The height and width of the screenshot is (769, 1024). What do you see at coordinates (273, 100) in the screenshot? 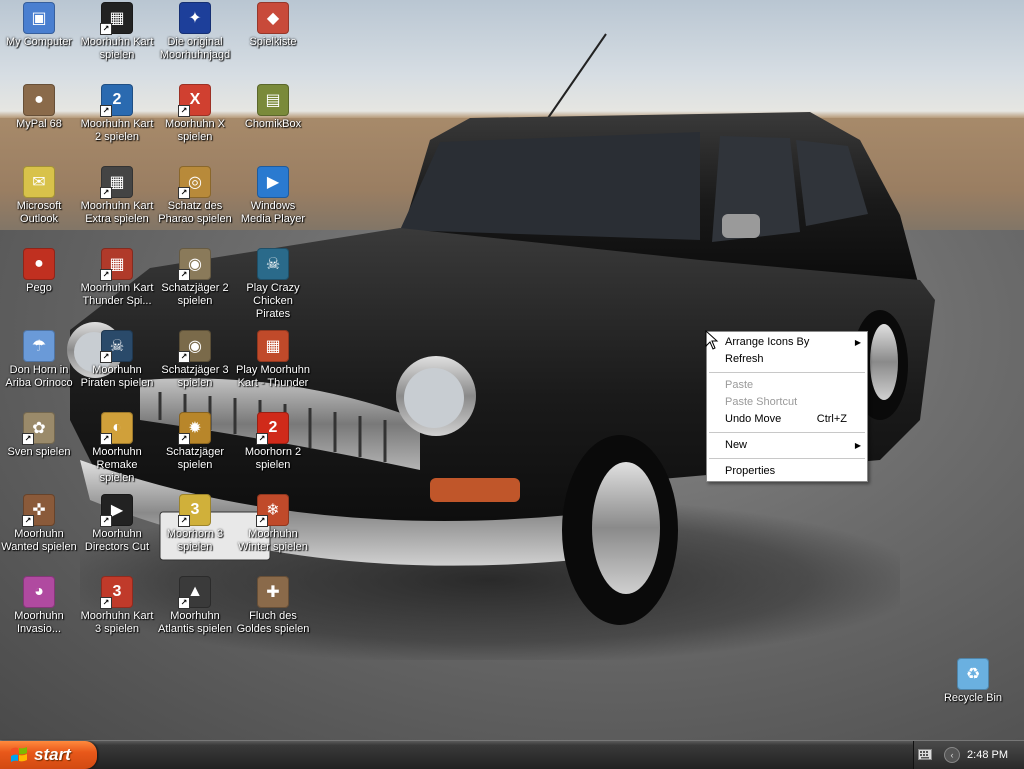
I see `app-icon: ▤` at bounding box center [273, 100].